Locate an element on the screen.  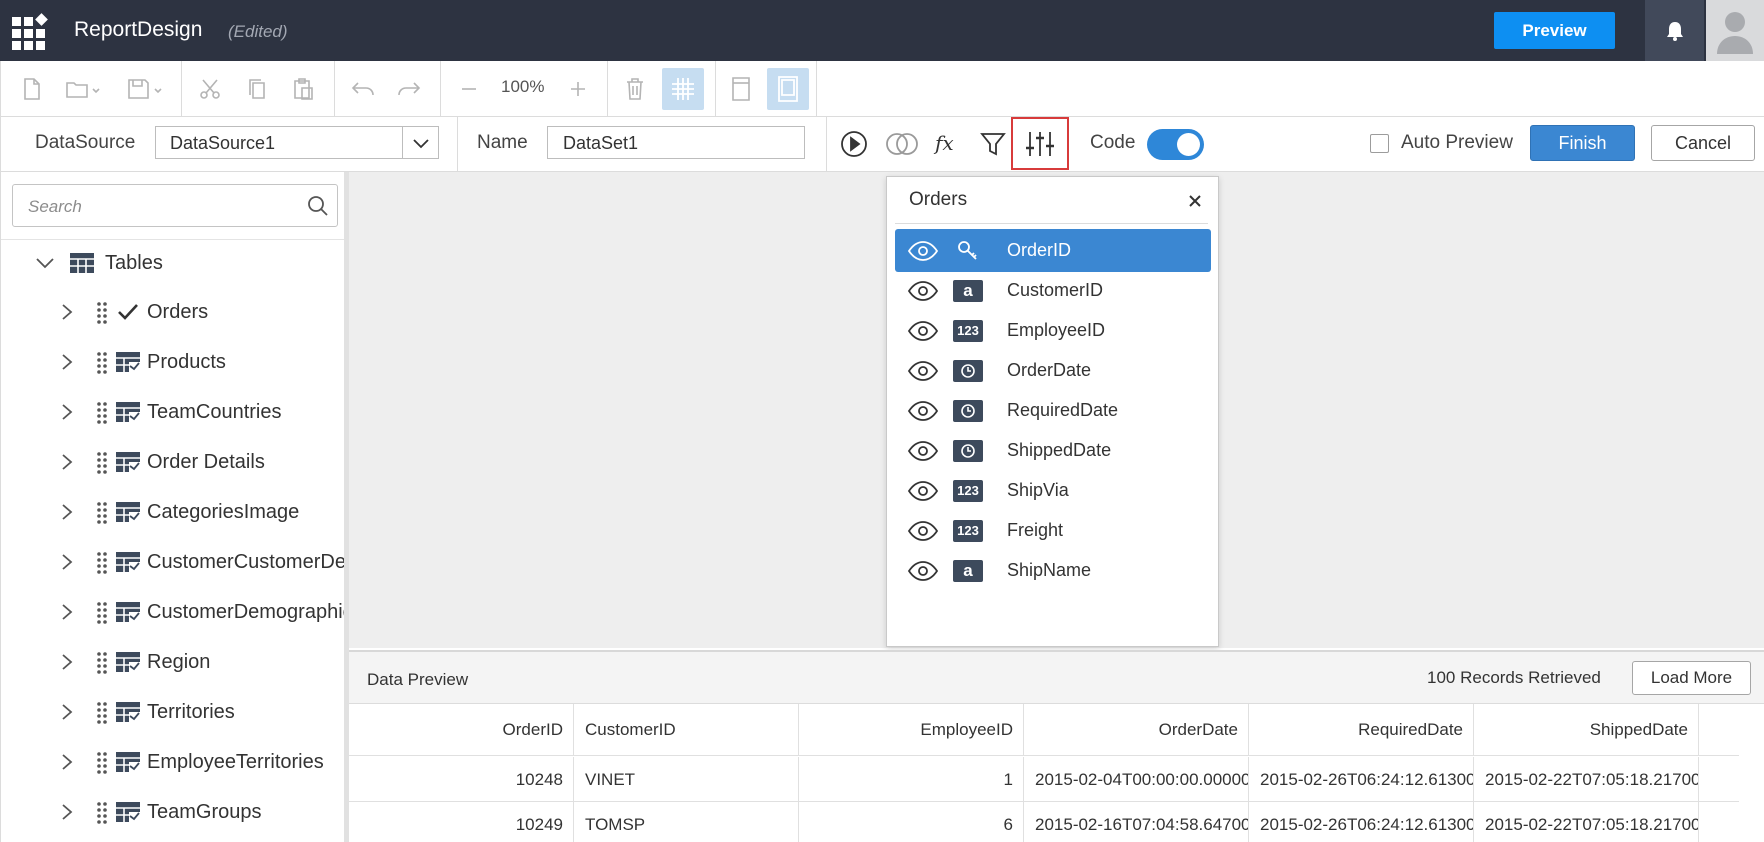
cancel-button: Cancel is located at coordinates (1703, 143).